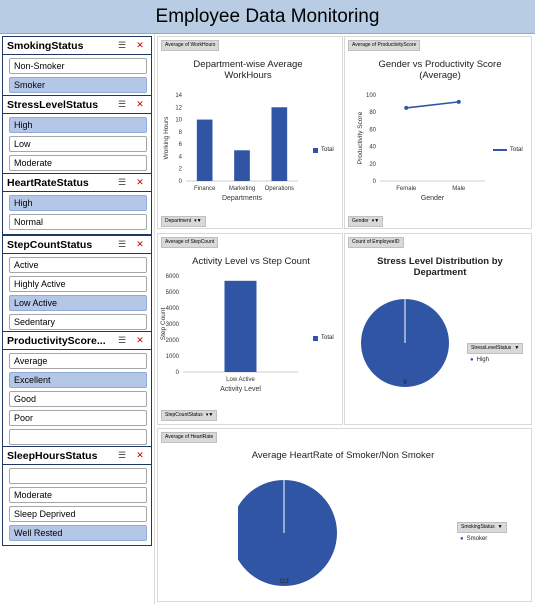 The height and width of the screenshot is (604, 535). What do you see at coordinates (372, 130) in the screenshot?
I see `y-tick-label: 60` at bounding box center [372, 130].